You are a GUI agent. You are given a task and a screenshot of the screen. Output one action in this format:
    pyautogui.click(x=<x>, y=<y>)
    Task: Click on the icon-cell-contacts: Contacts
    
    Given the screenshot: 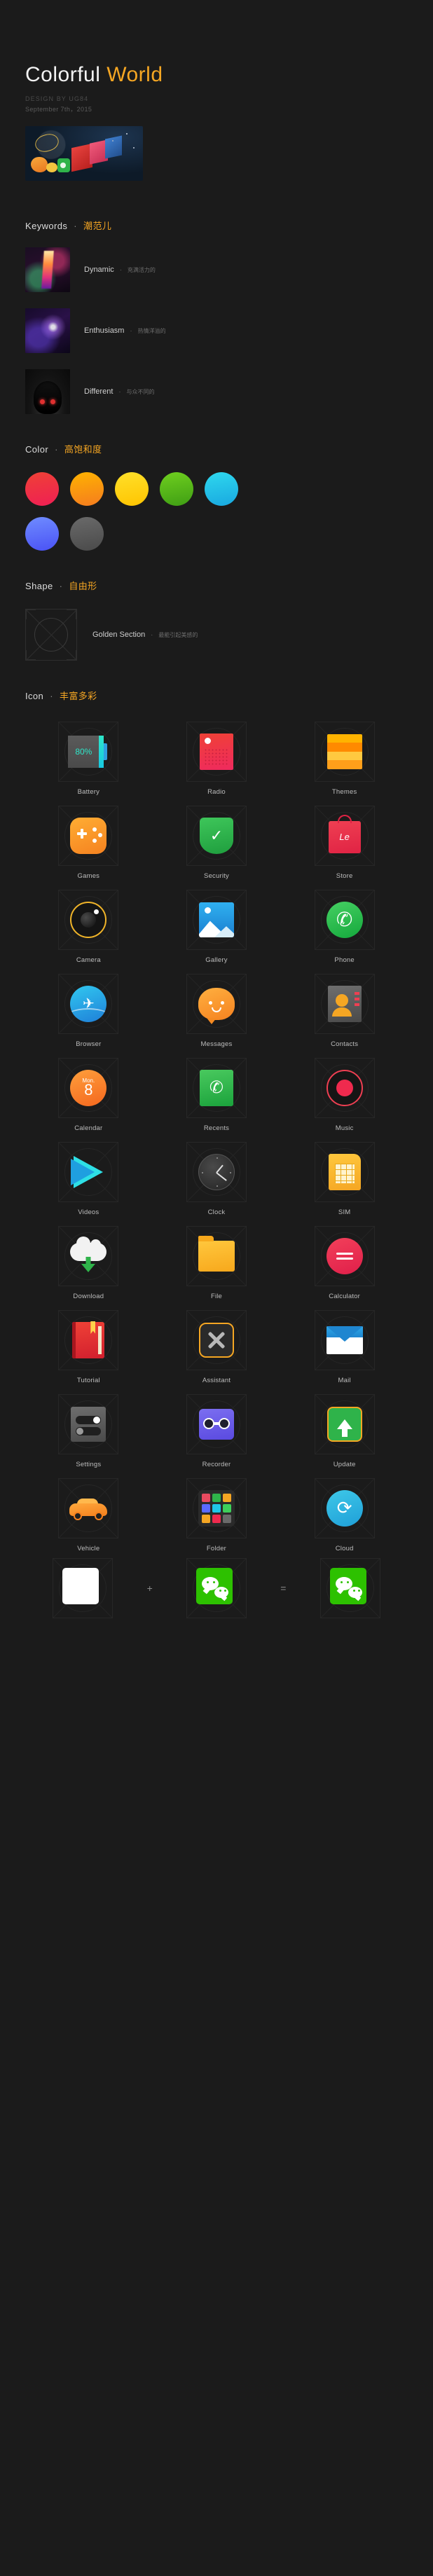 What is the action you would take?
    pyautogui.click(x=344, y=1009)
    